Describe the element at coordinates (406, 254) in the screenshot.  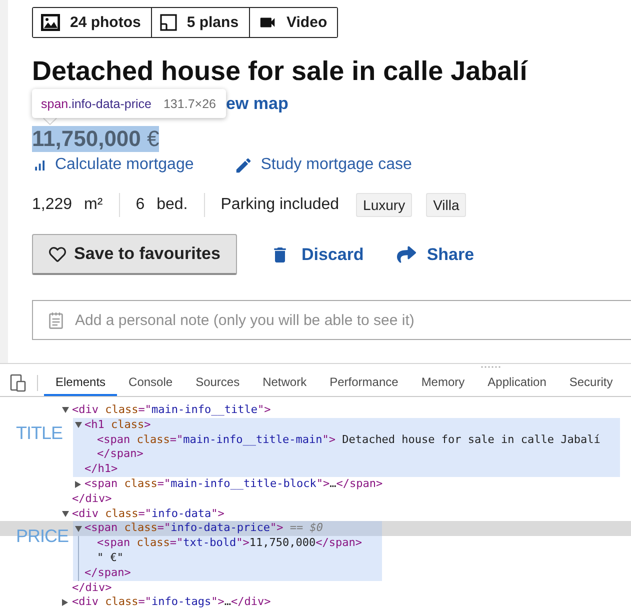
I see `share-icon` at that location.